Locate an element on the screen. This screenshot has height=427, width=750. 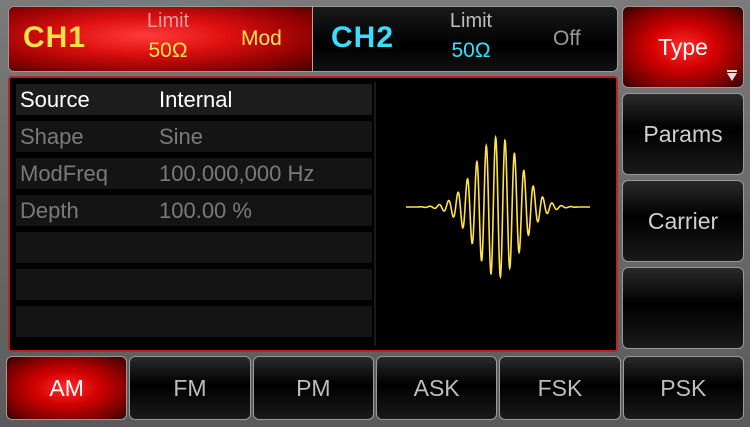
tab-fm: FM is located at coordinates (190, 388).